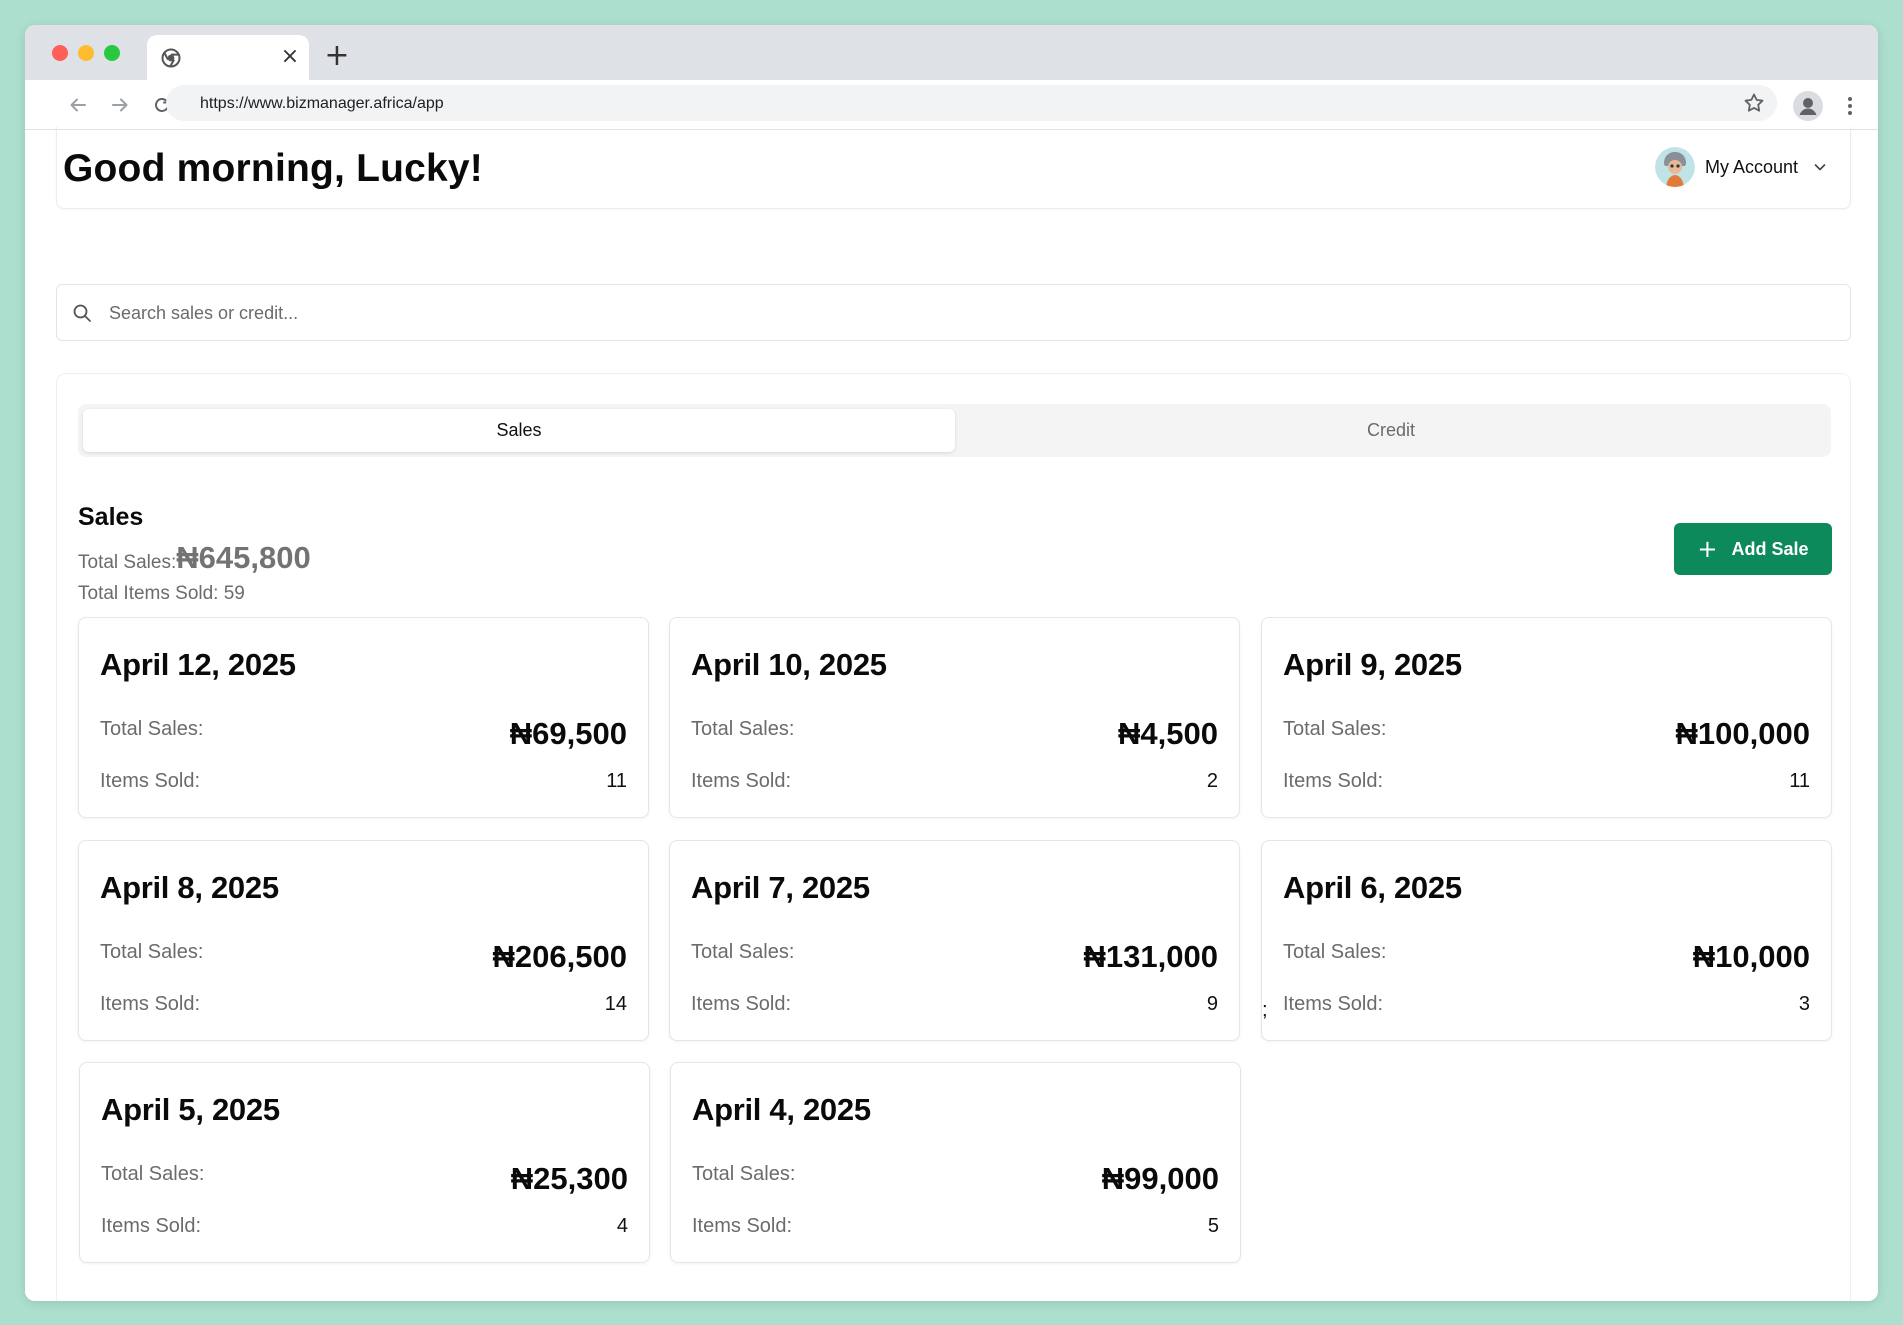 This screenshot has height=1325, width=1903. Describe the element at coordinates (781, 1109) in the screenshot. I see `day-date: April 4, 2025` at that location.